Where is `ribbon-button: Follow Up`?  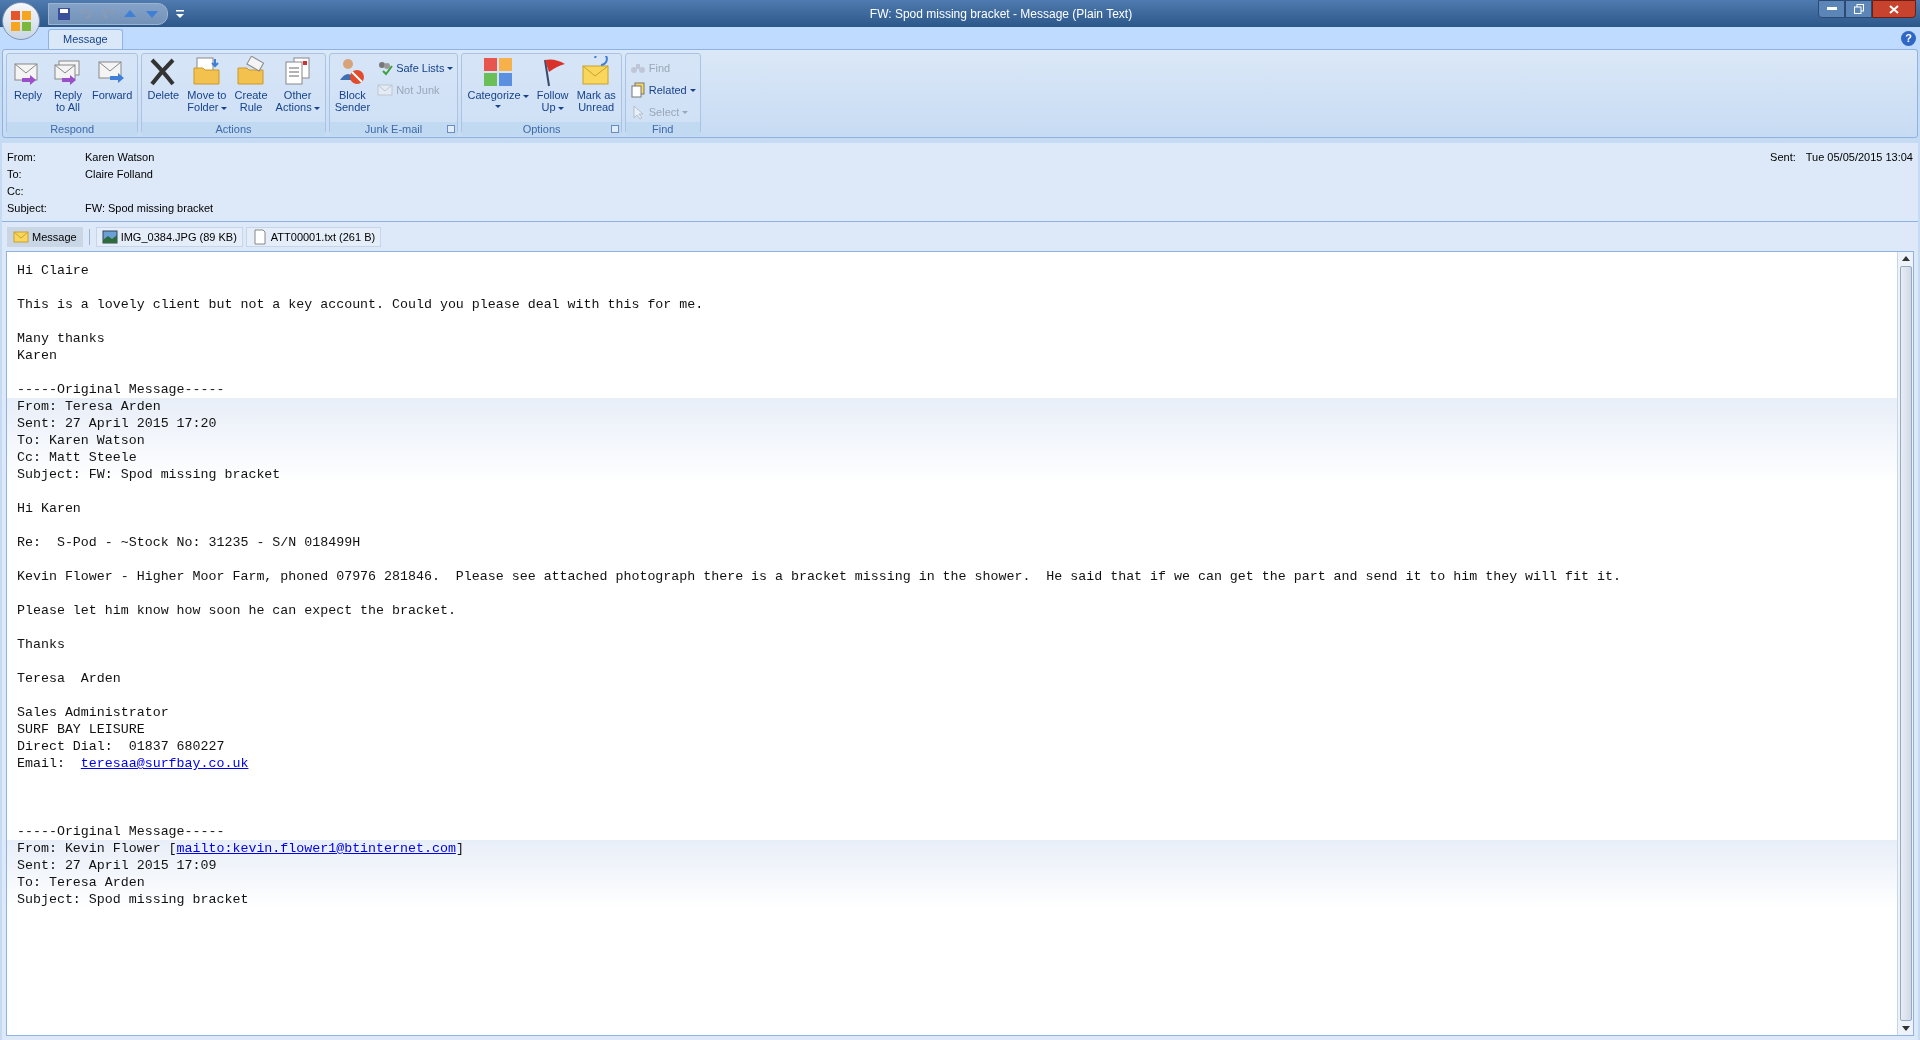 ribbon-button: Follow Up is located at coordinates (552, 89).